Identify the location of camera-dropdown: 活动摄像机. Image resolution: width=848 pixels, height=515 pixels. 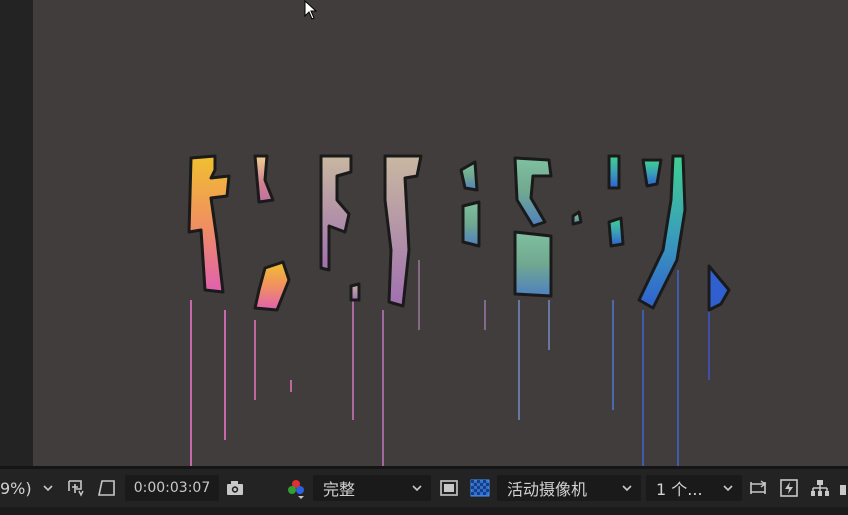
(569, 488).